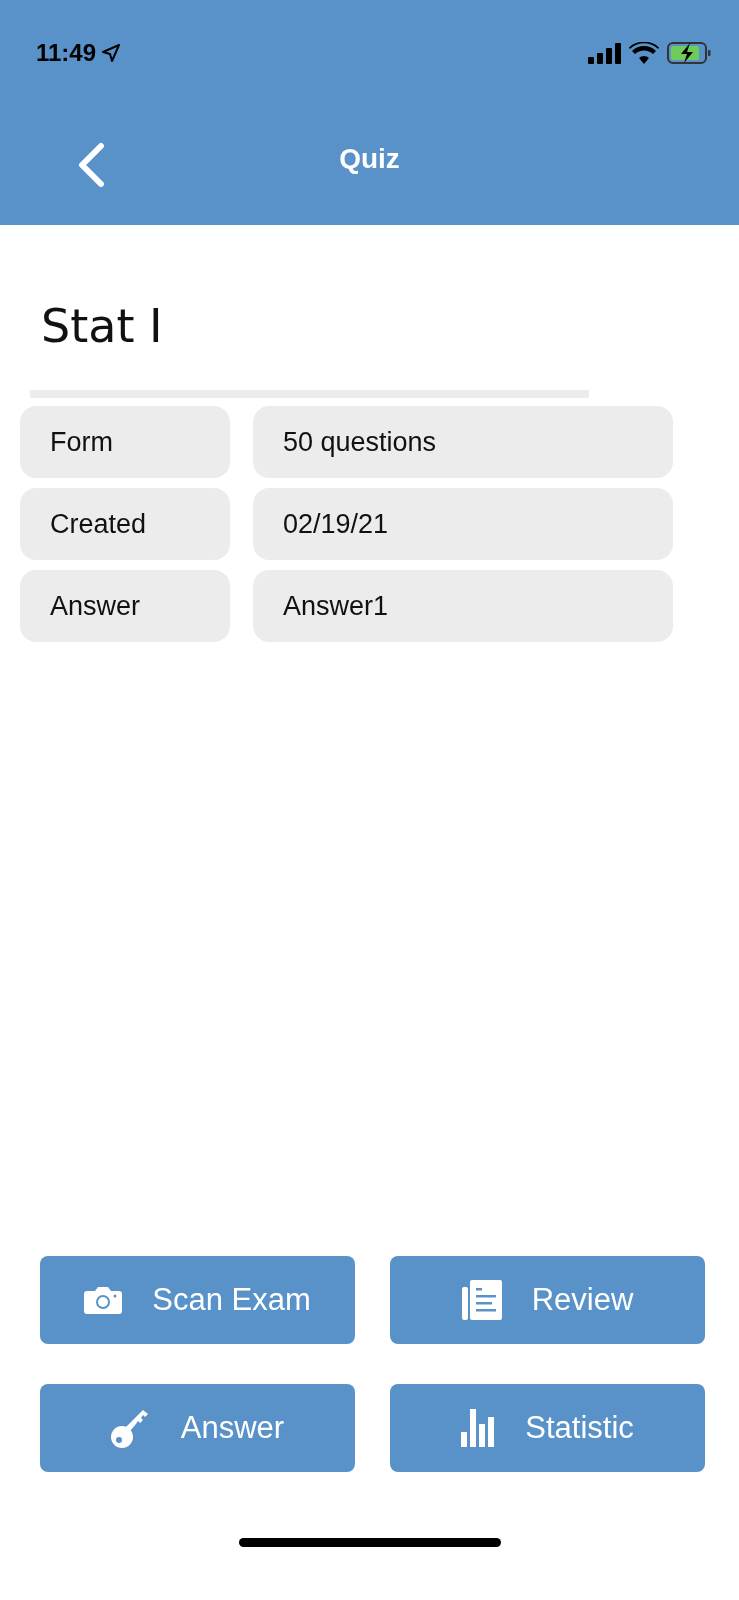  What do you see at coordinates (78, 53) in the screenshot?
I see `status-time: 11:49` at bounding box center [78, 53].